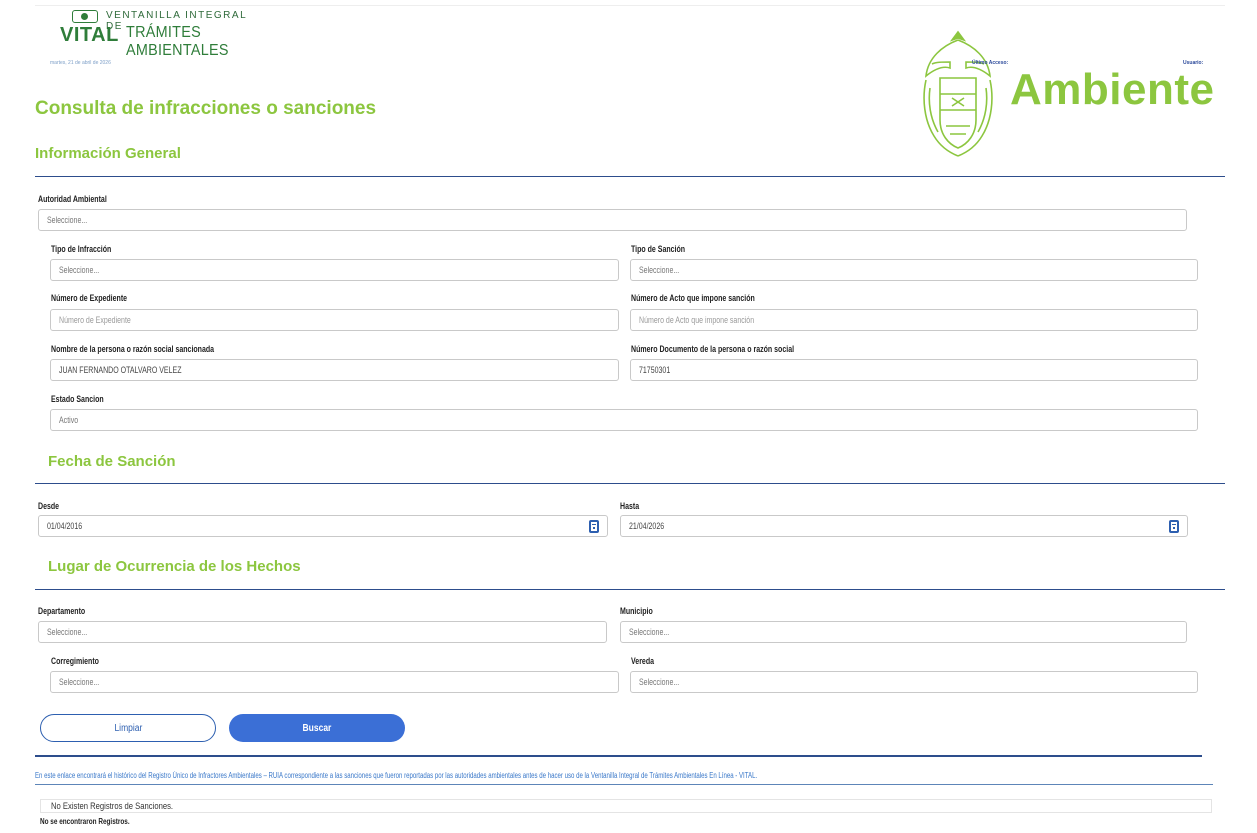  Describe the element at coordinates (49, 506) in the screenshot. I see `desde-label: Desde` at that location.